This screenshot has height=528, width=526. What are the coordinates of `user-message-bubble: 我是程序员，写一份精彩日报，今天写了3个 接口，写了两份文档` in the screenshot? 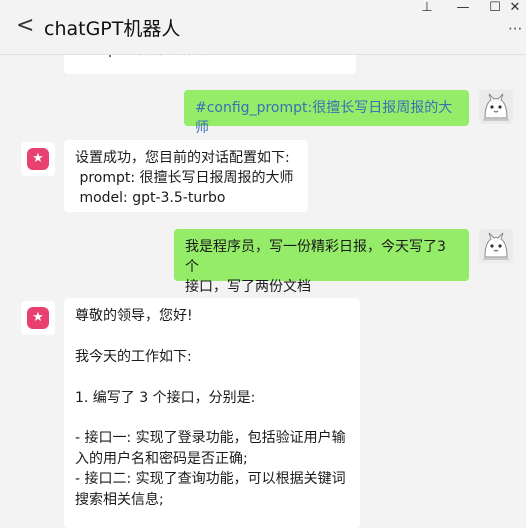 It's located at (321, 262).